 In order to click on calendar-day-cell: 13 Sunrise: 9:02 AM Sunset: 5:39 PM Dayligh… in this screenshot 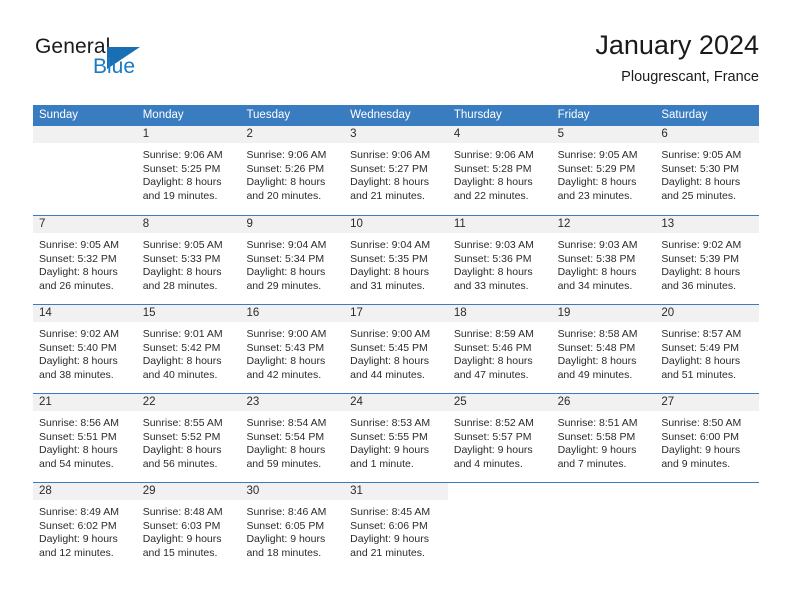, I will do `click(707, 260)`.